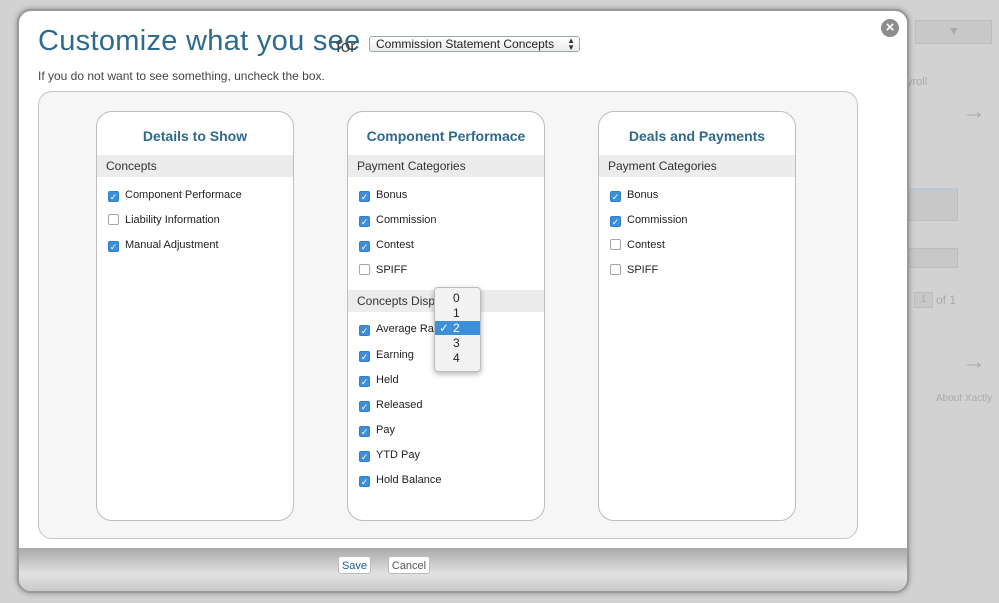 The width and height of the screenshot is (999, 603). What do you see at coordinates (183, 195) in the screenshot?
I see `checkbox-label: Component Performace` at bounding box center [183, 195].